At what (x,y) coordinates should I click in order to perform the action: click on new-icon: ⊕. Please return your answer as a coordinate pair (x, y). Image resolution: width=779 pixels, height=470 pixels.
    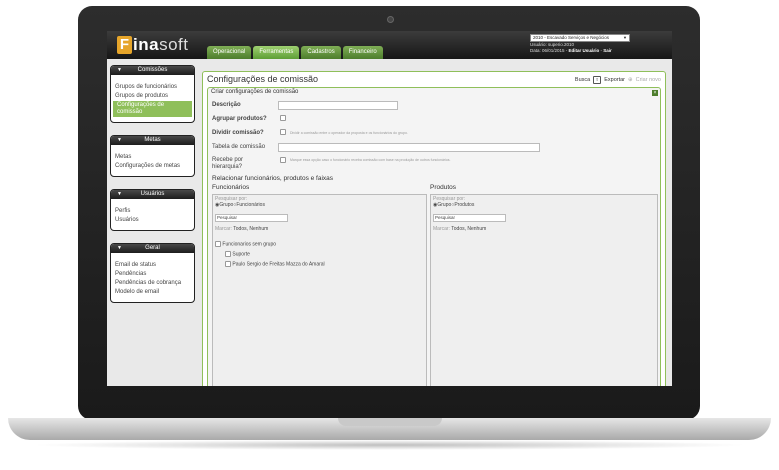
    Looking at the image, I should click on (630, 80).